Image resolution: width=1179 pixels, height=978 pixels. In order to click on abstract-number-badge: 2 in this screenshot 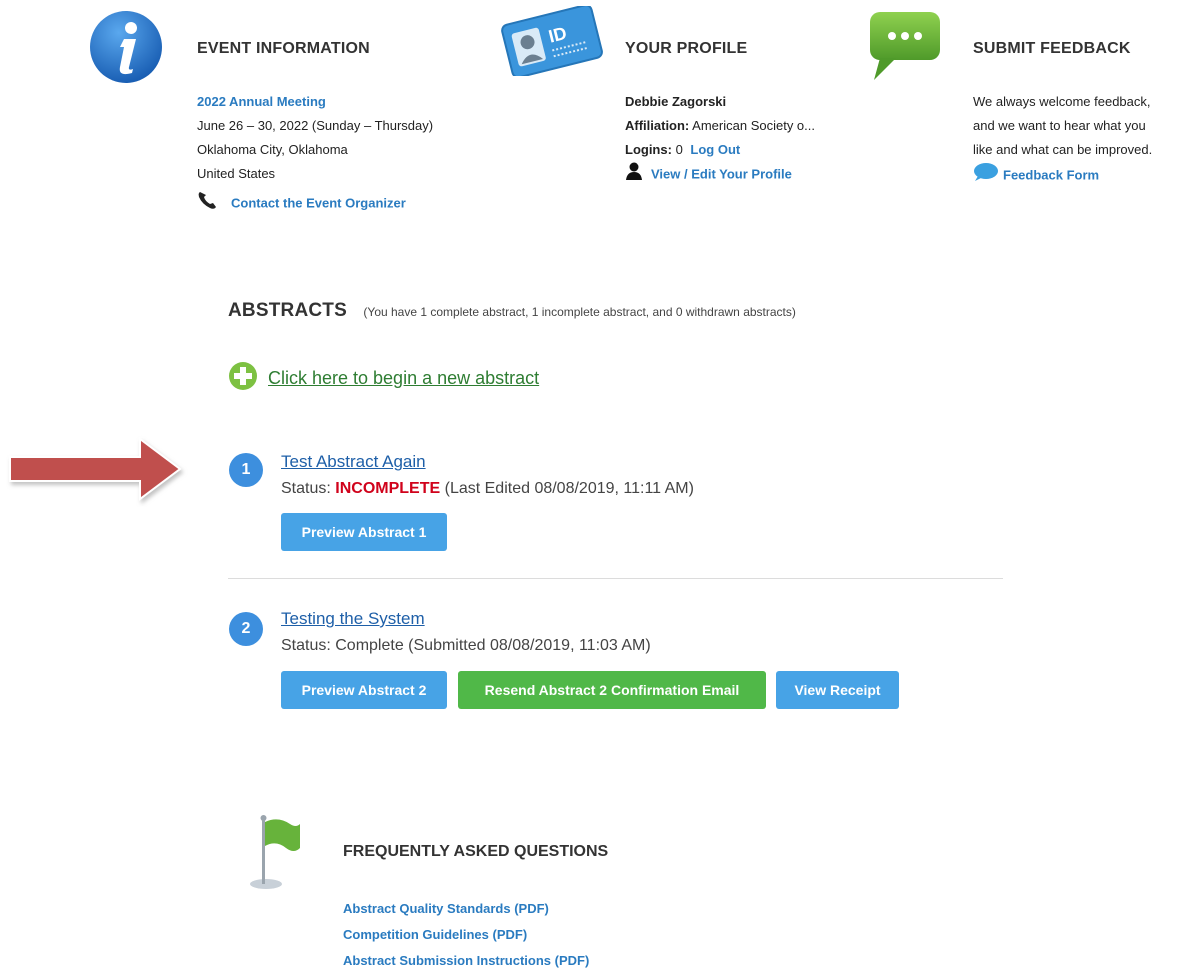, I will do `click(246, 629)`.